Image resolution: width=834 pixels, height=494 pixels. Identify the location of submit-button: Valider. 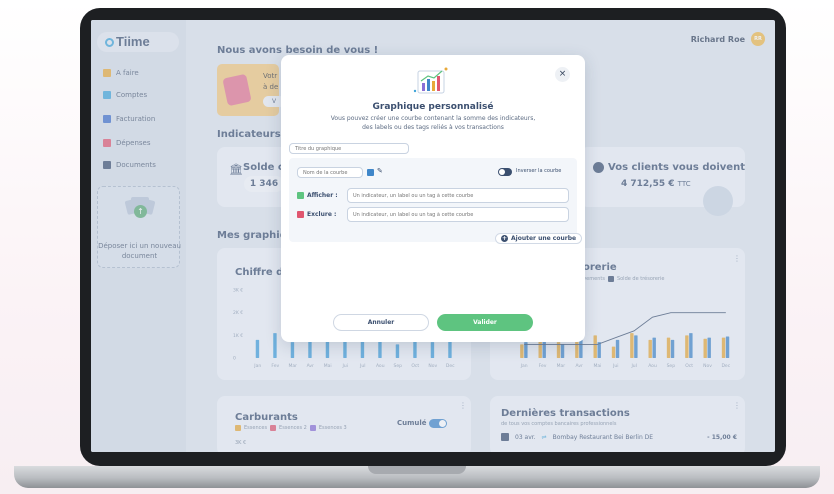
(485, 322).